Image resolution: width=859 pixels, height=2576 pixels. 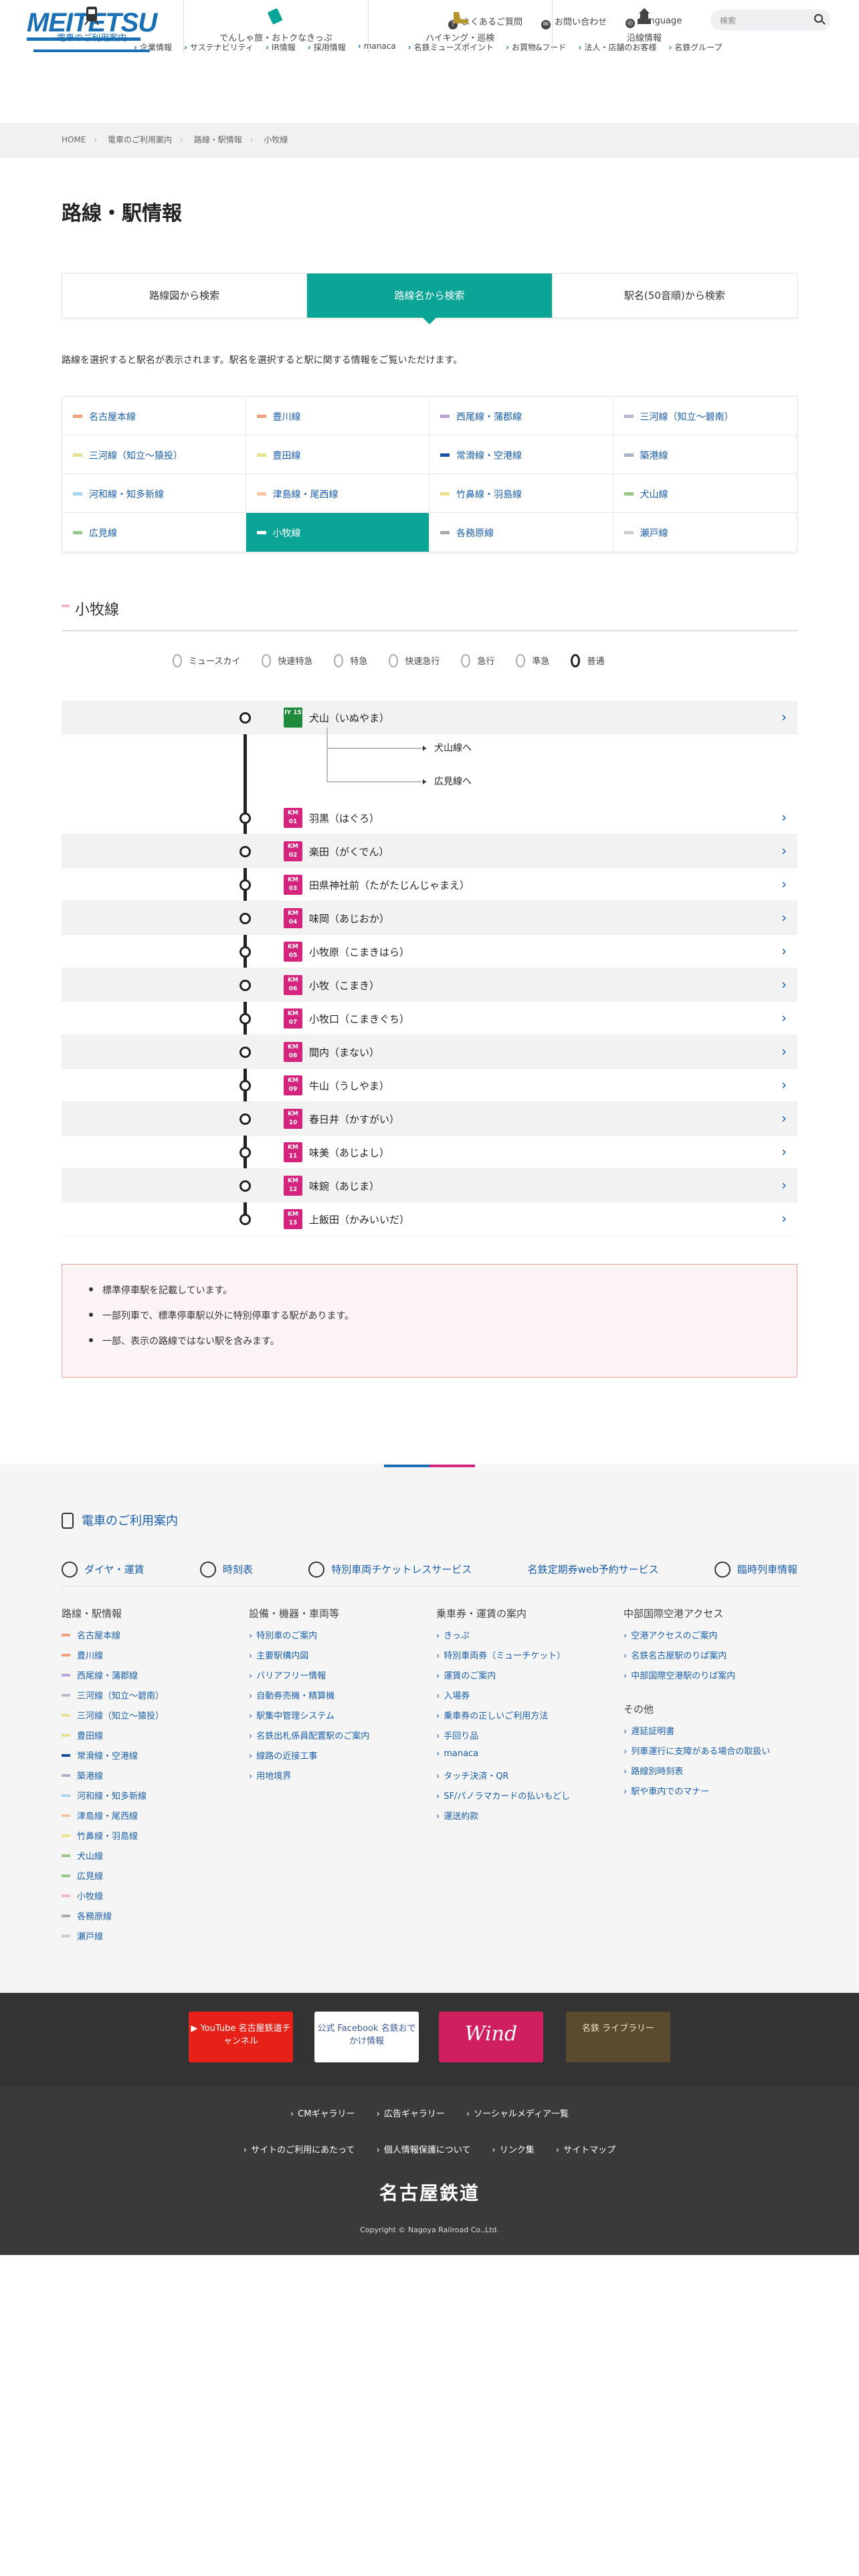 What do you see at coordinates (675, 296) in the screenshot?
I see `tab-station-name: 駅名(50音順)から検索` at bounding box center [675, 296].